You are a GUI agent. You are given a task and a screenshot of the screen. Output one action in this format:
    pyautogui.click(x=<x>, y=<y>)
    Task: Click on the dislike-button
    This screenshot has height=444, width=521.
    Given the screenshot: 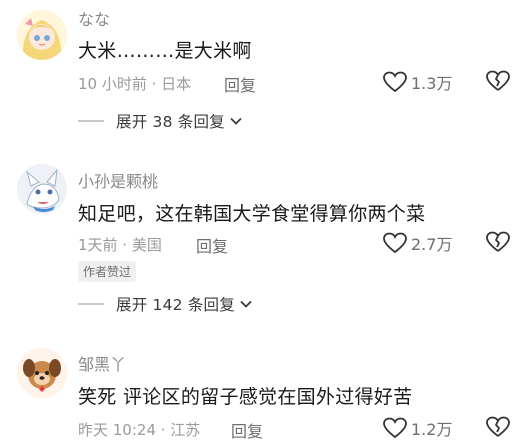 What is the action you would take?
    pyautogui.click(x=498, y=427)
    